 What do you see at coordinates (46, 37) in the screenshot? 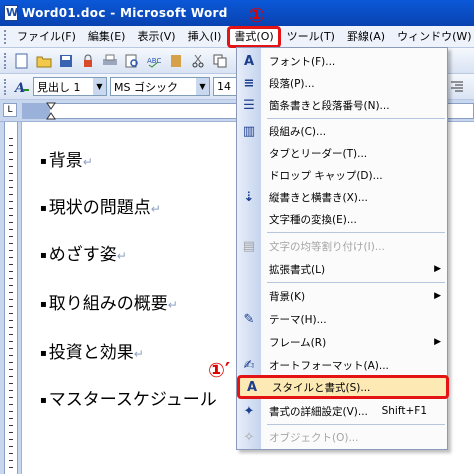
I see `menu-file: ファイル(F)` at bounding box center [46, 37].